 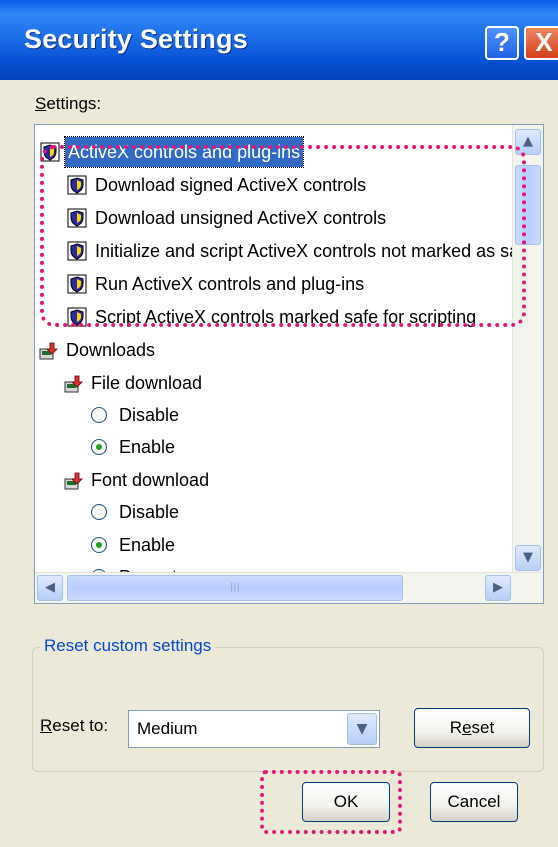 I want to click on horizontal-scrollbar: ◀ ||| ▶, so click(x=289, y=587).